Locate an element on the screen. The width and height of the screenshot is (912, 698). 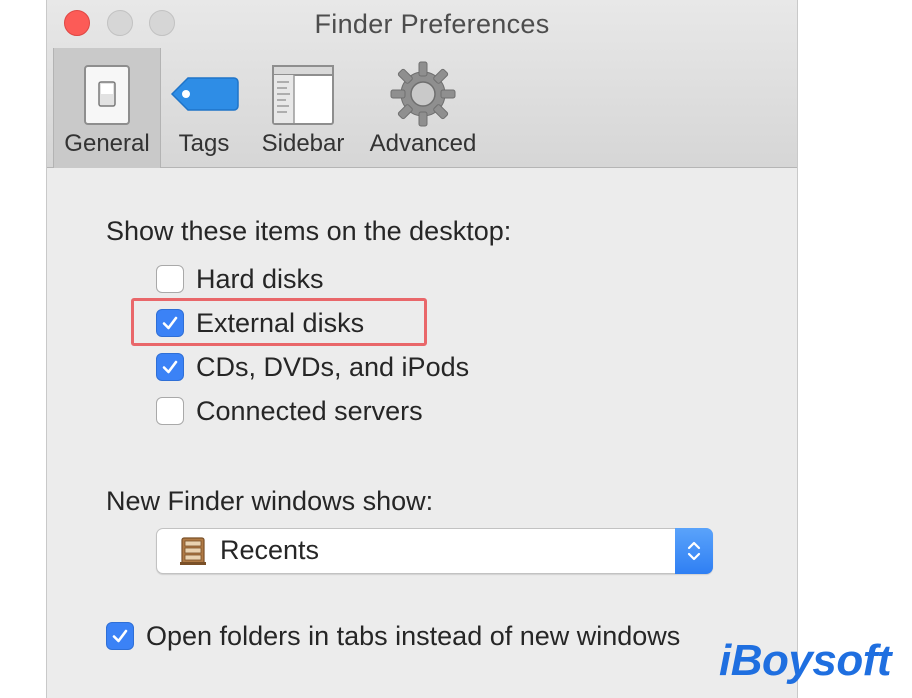
iboysoft-watermark: iBoysoft is located at coordinates (805, 660).